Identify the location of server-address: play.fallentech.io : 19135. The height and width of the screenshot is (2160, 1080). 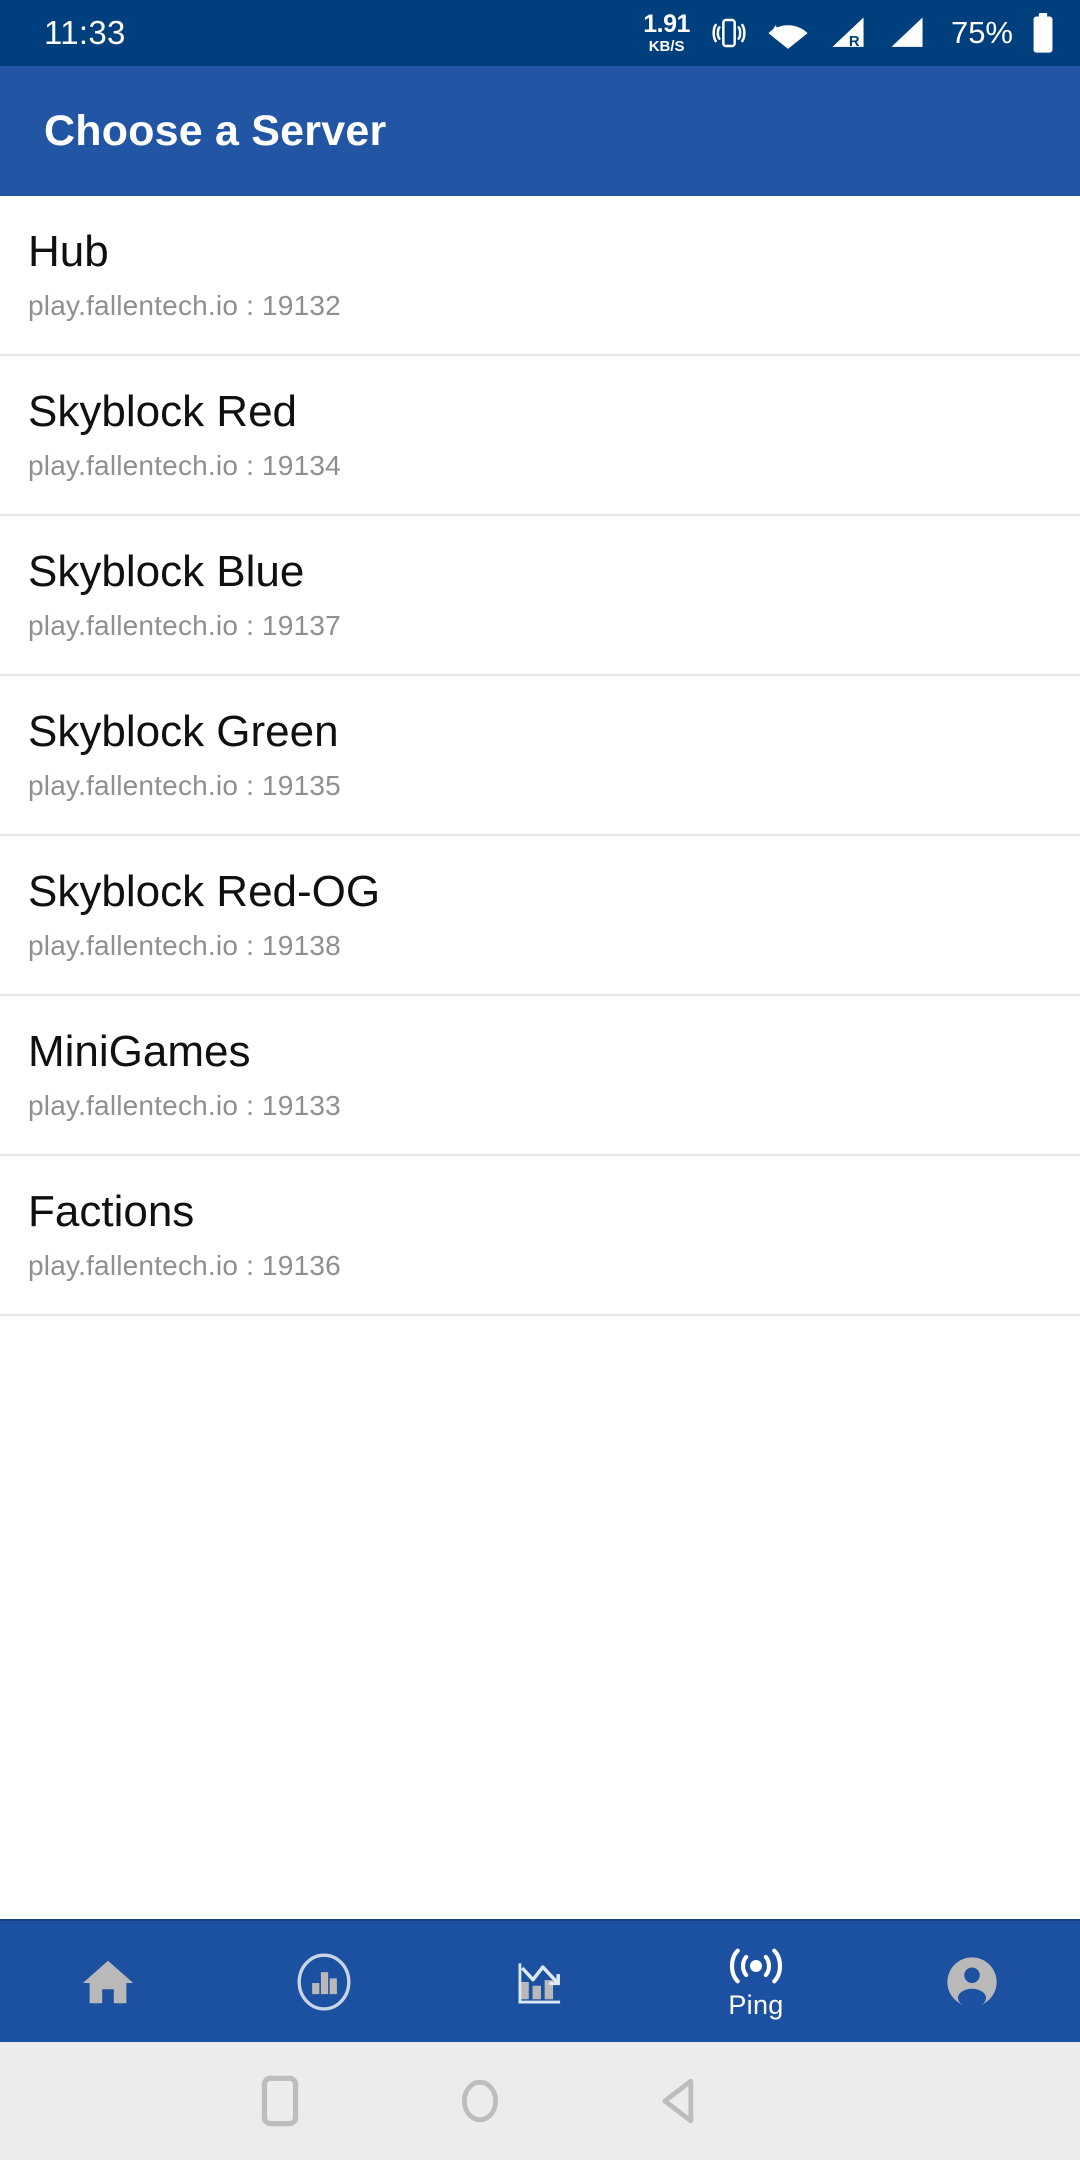
(184, 786).